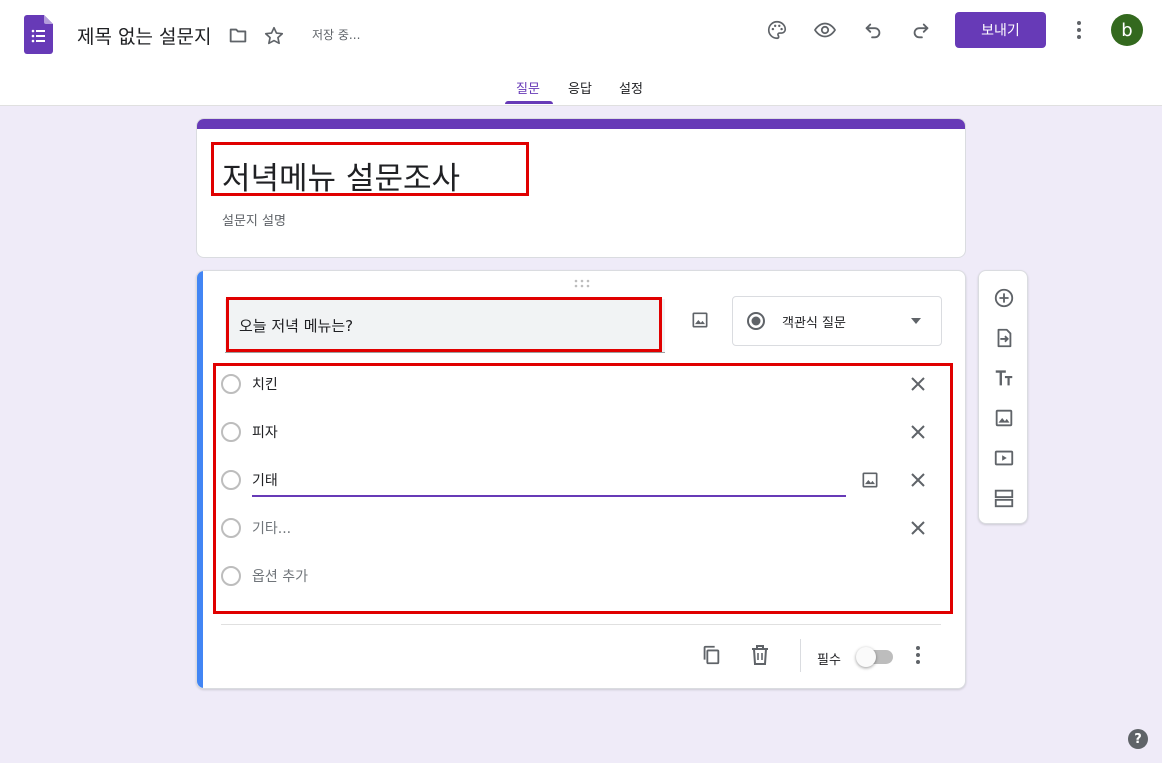 This screenshot has width=1162, height=763. I want to click on footer-vertical-divider, so click(800, 655).